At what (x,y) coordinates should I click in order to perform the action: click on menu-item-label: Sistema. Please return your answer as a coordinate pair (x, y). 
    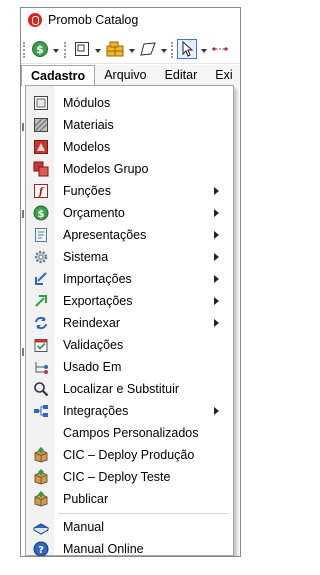
    Looking at the image, I should click on (86, 257).